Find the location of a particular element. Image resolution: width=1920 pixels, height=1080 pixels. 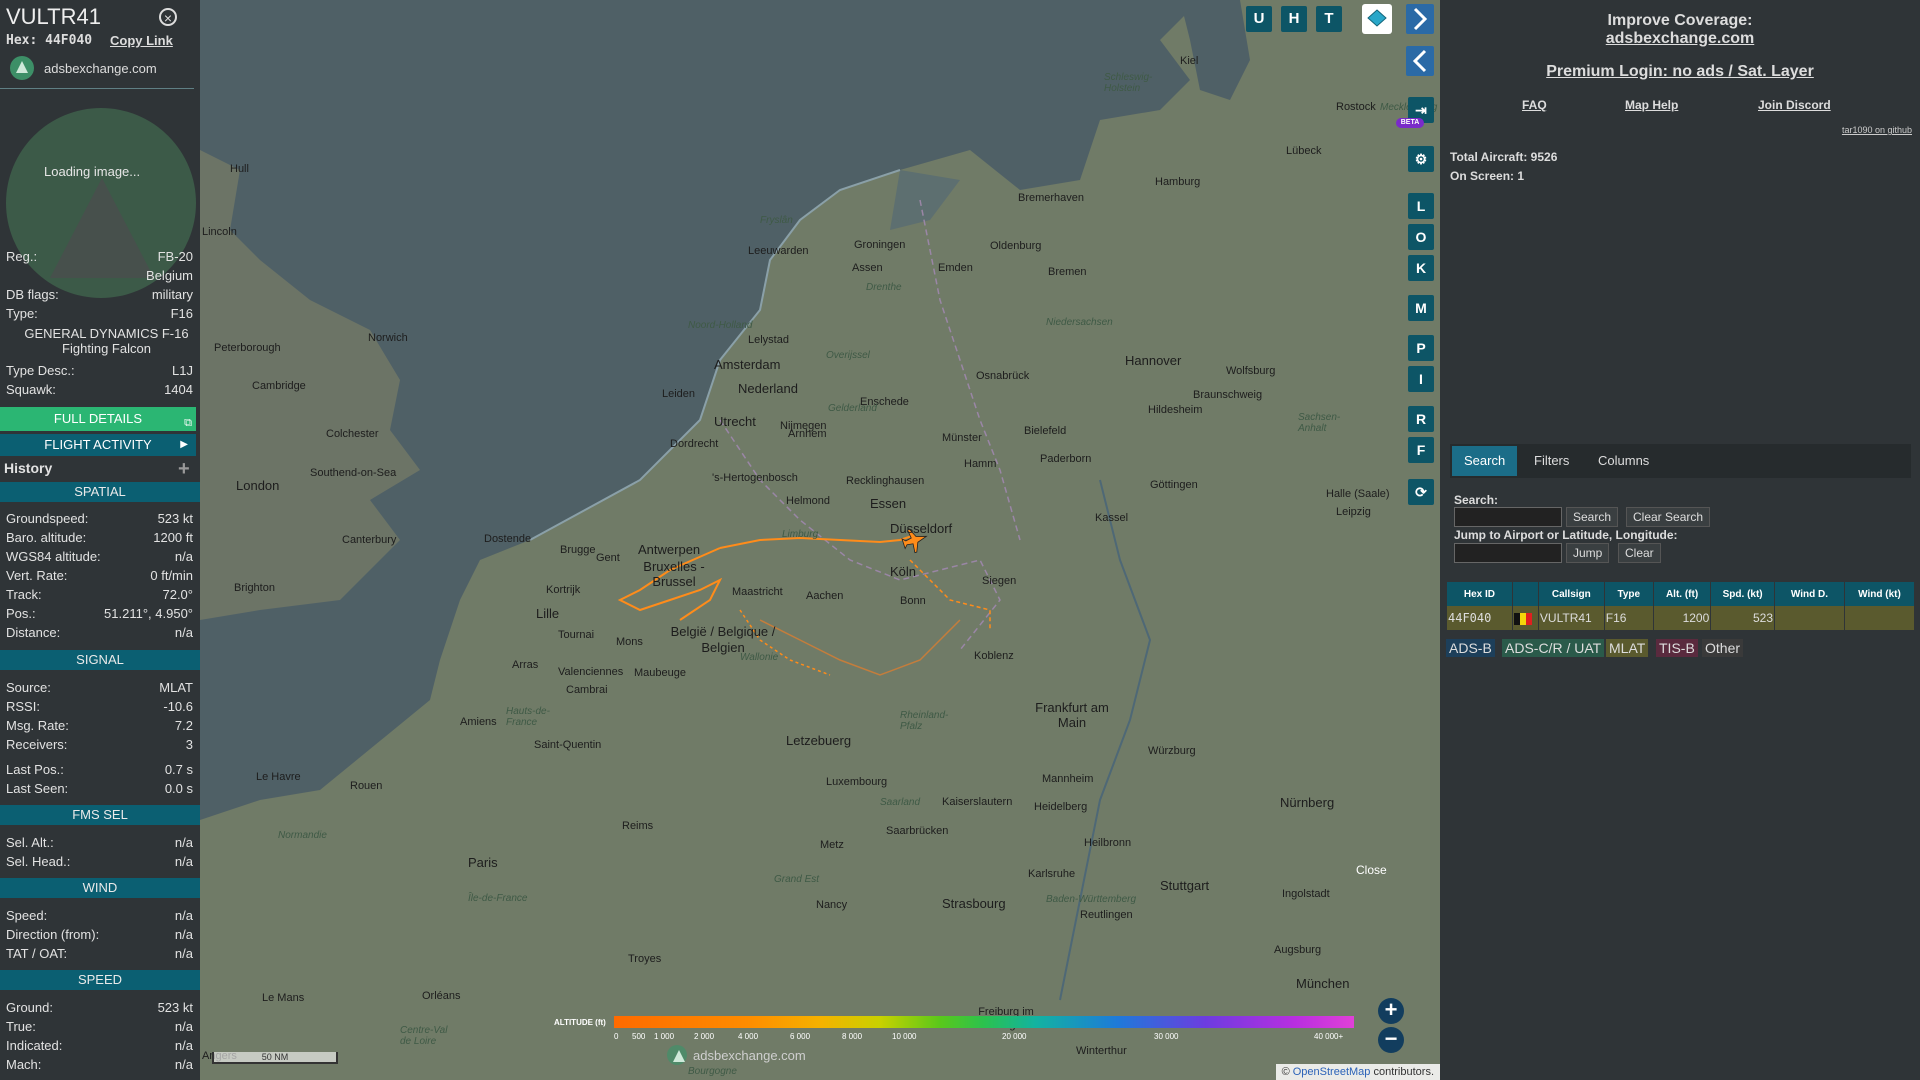

city-label: Southend-on-Sea is located at coordinates (353, 473).